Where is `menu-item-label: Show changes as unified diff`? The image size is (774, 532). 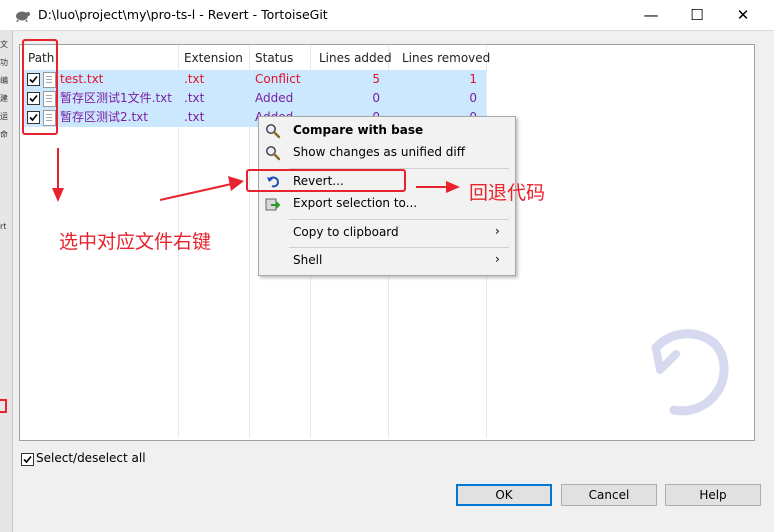 menu-item-label: Show changes as unified diff is located at coordinates (379, 152).